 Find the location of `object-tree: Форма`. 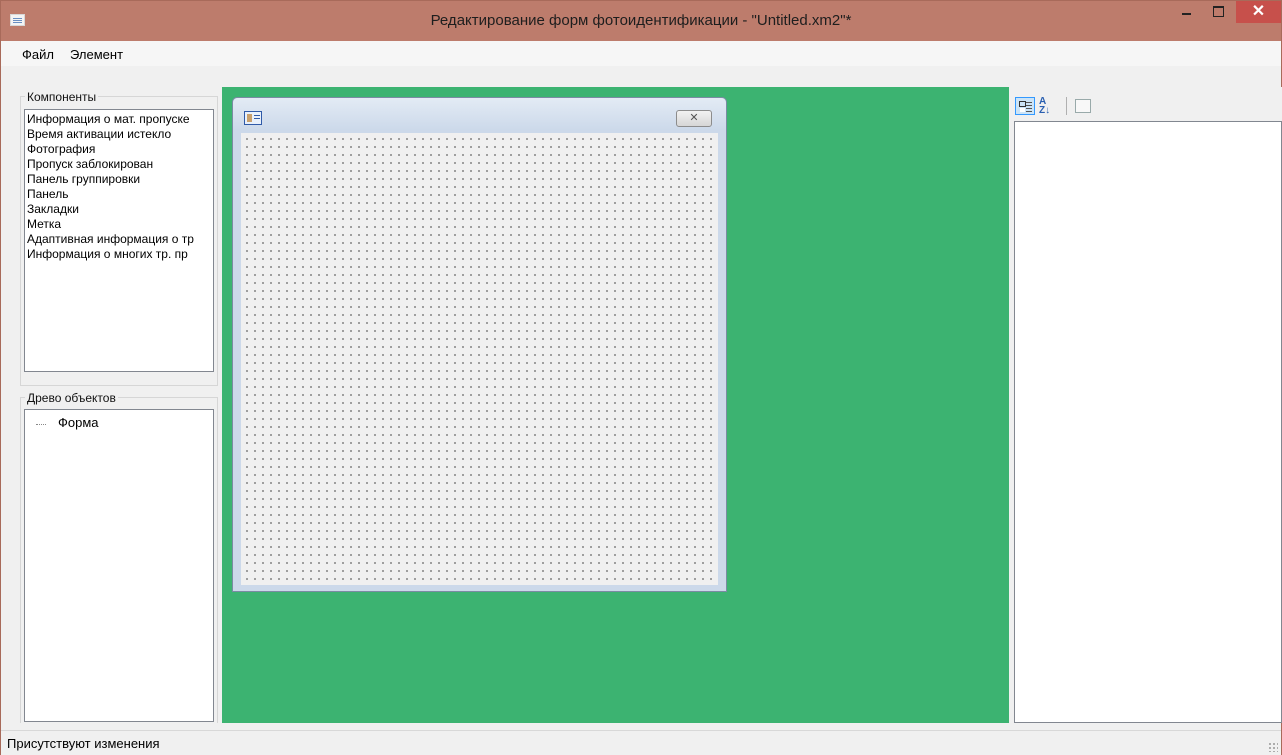

object-tree: Форма is located at coordinates (119, 565).